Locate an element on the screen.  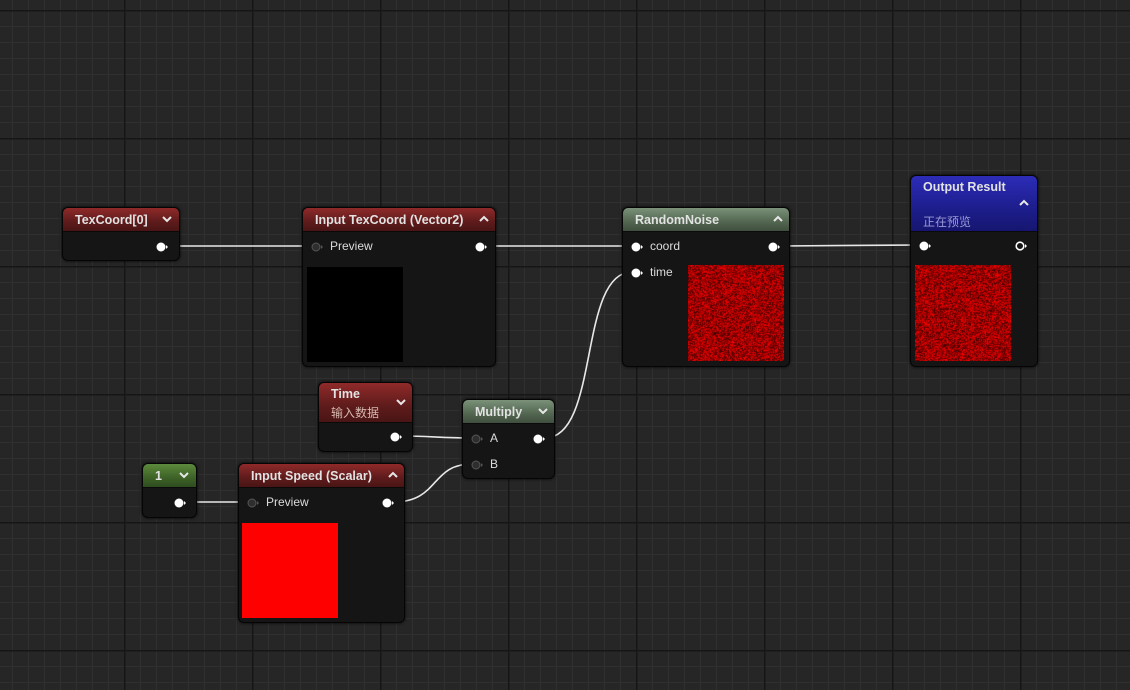
multiply-header: Multiply is located at coordinates (508, 412).